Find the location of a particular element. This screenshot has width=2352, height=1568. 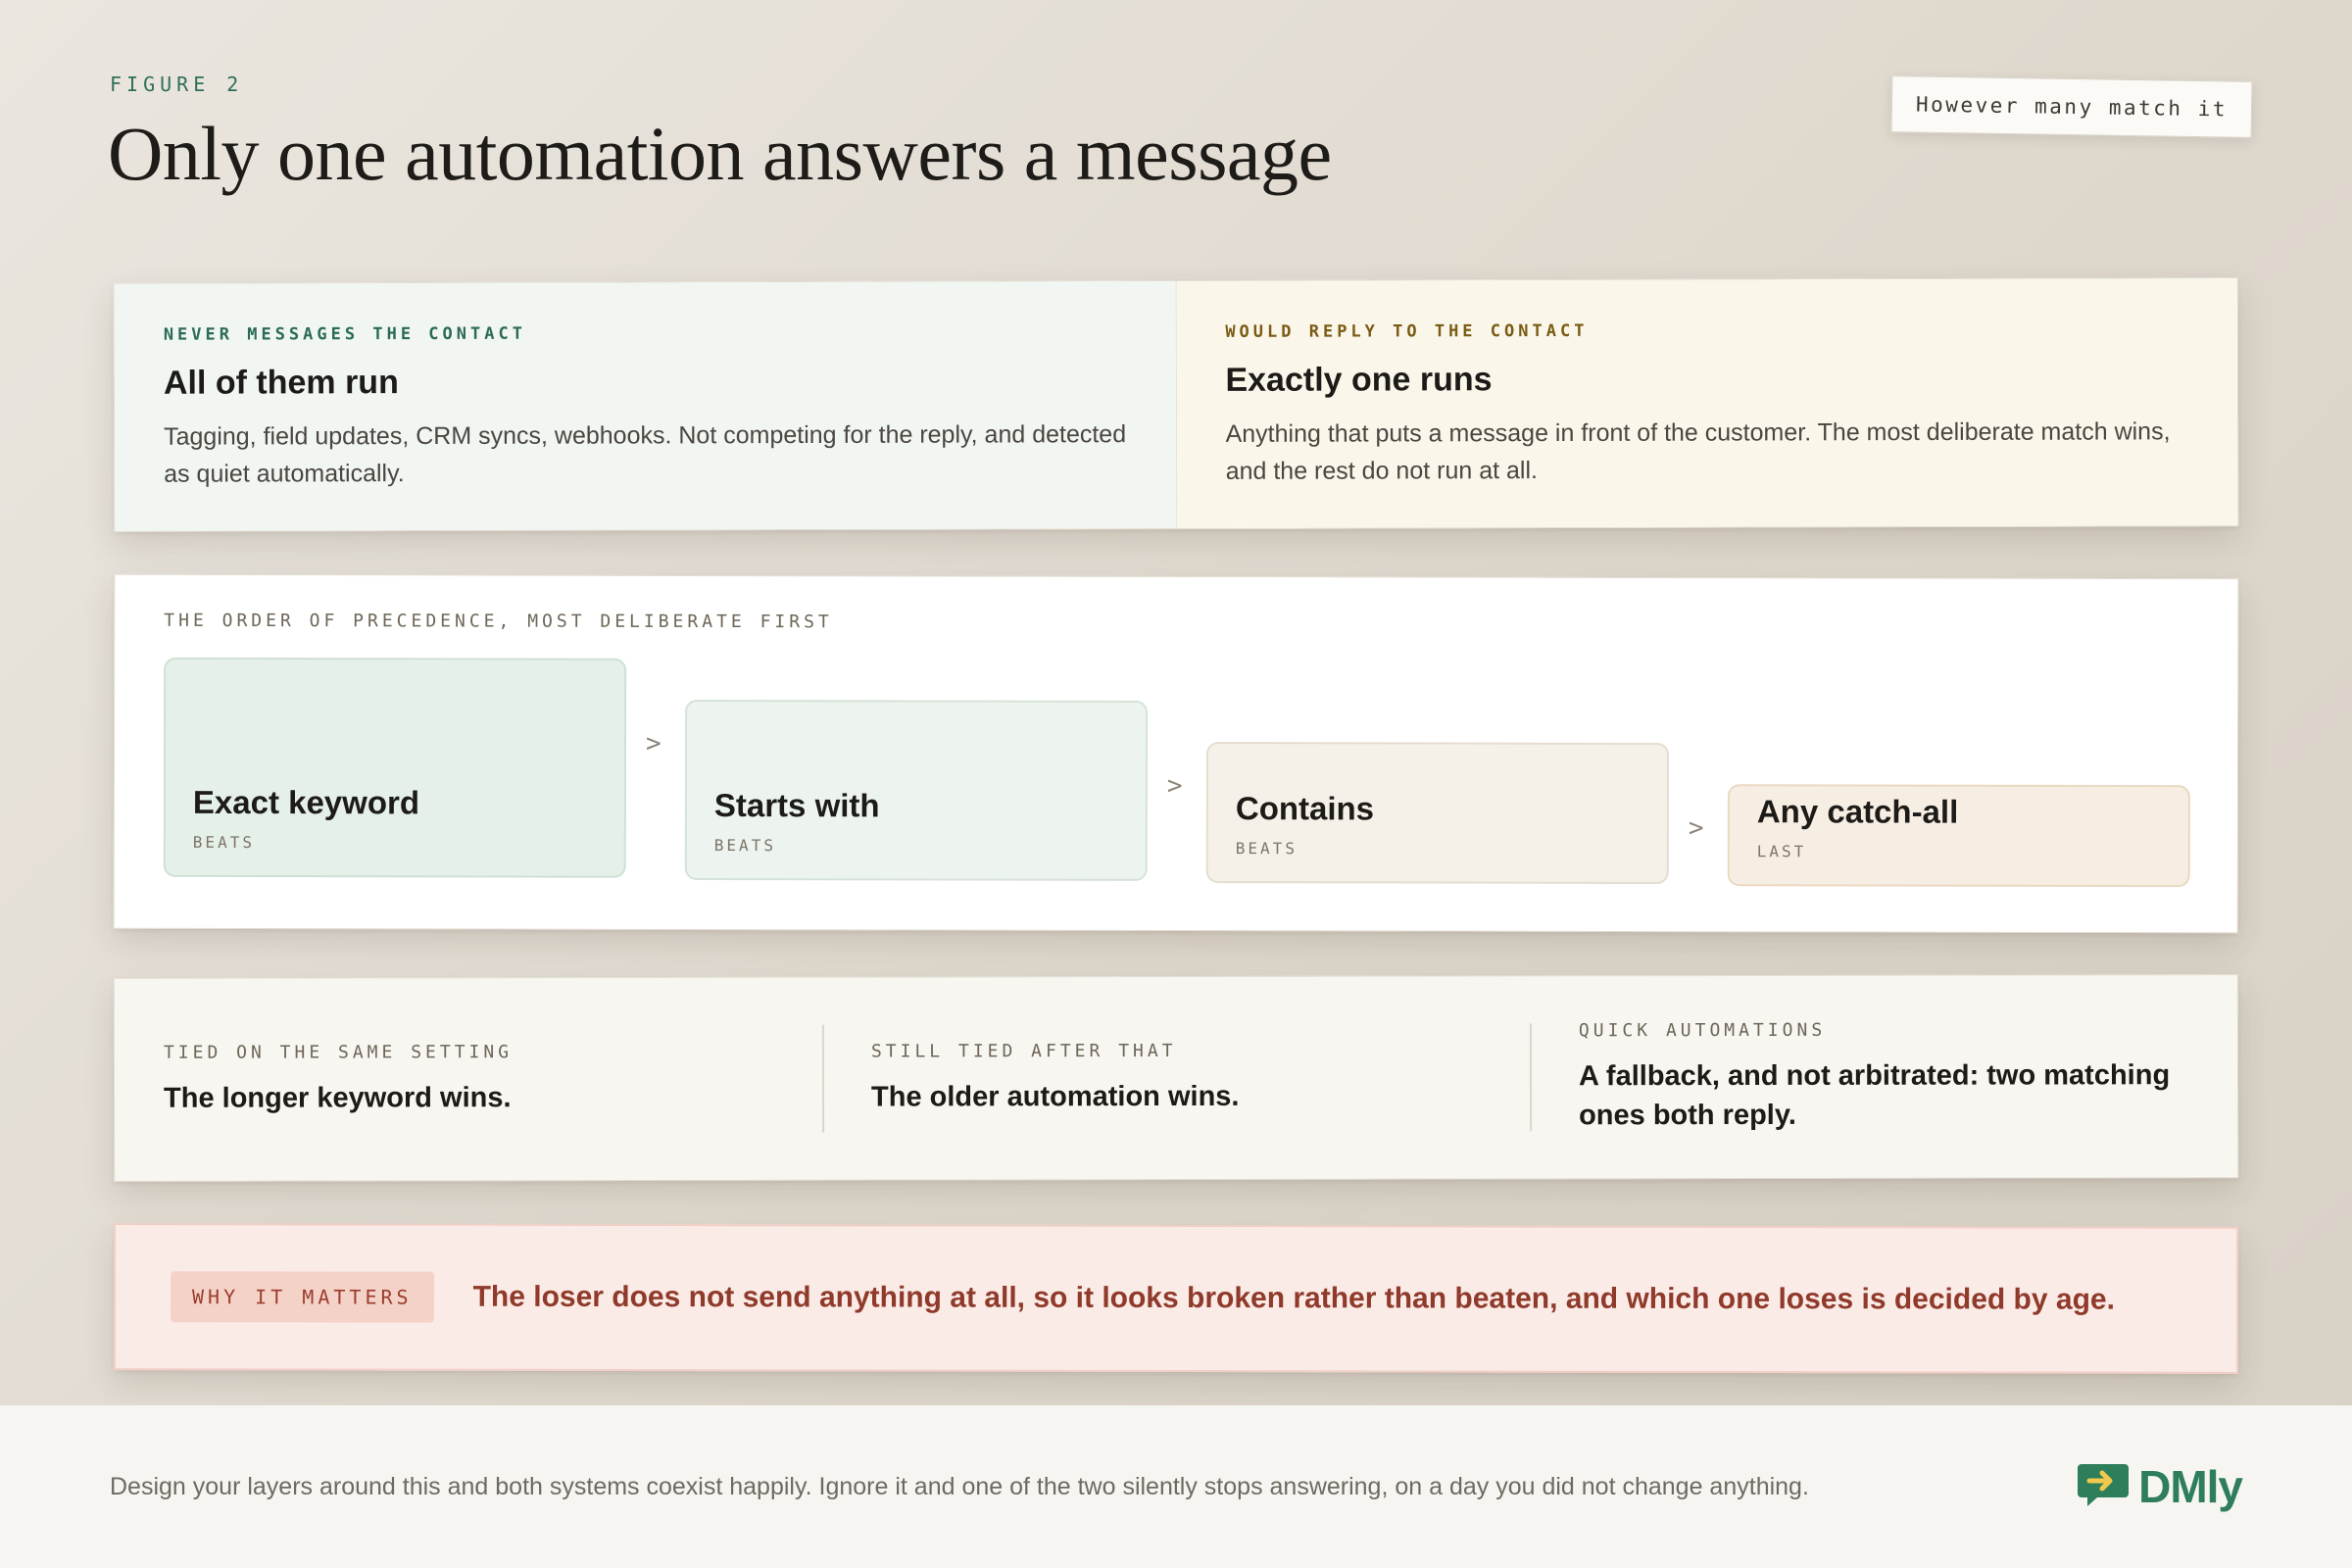

why-it-matters-badge: WHY IT MATTERS is located at coordinates (302, 1297).